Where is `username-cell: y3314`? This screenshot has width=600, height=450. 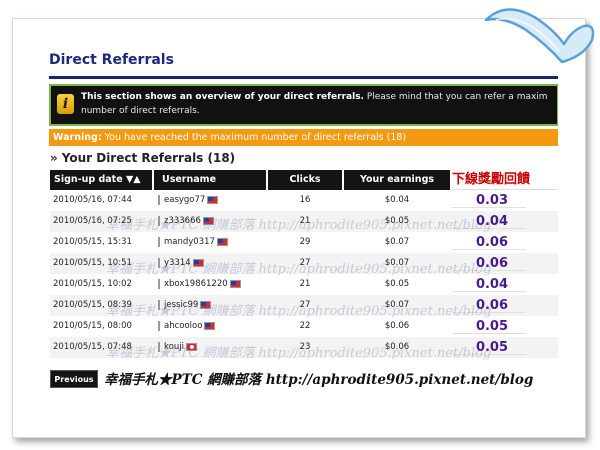 username-cell: y3314 is located at coordinates (213, 263).